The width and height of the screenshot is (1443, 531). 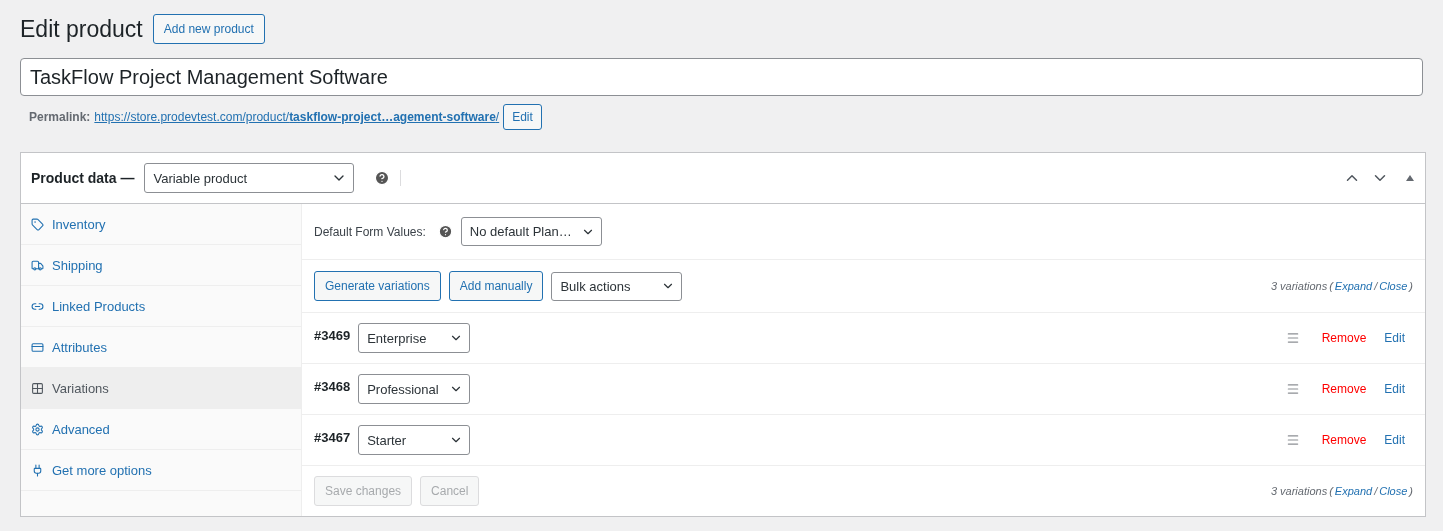 I want to click on tag-icon, so click(x=37, y=224).